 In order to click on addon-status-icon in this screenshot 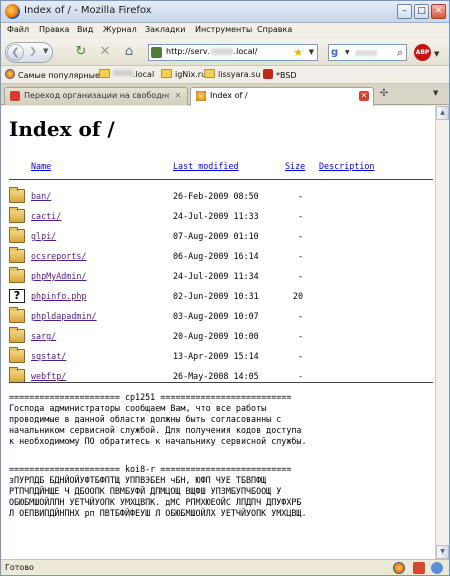, I will do `click(419, 568)`.